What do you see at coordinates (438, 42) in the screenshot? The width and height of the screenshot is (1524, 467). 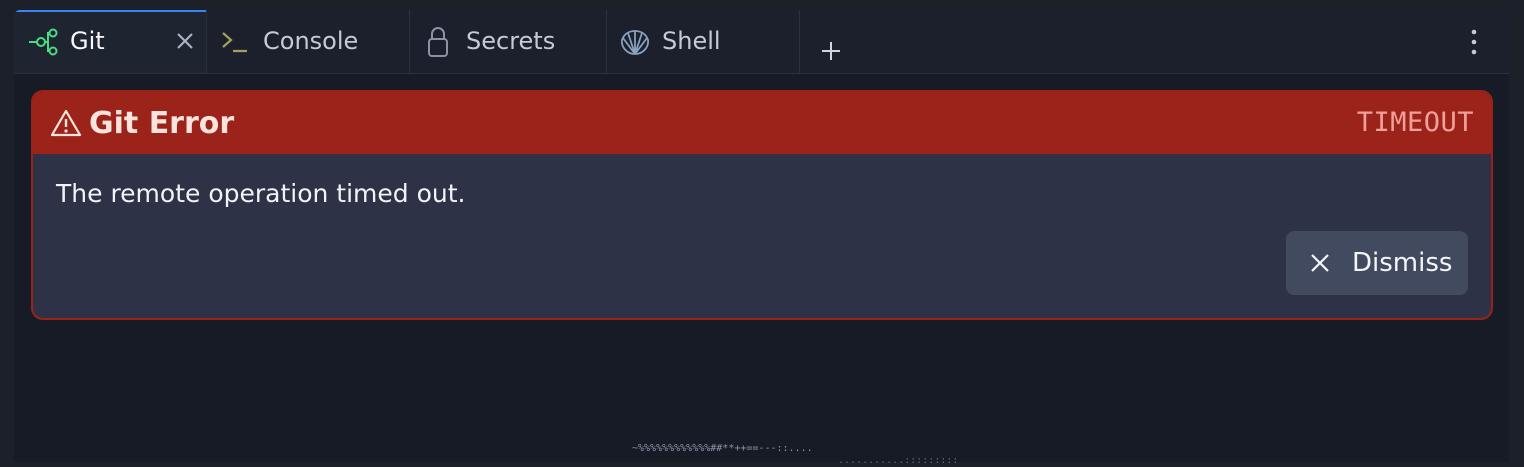 I see `lock-icon` at bounding box center [438, 42].